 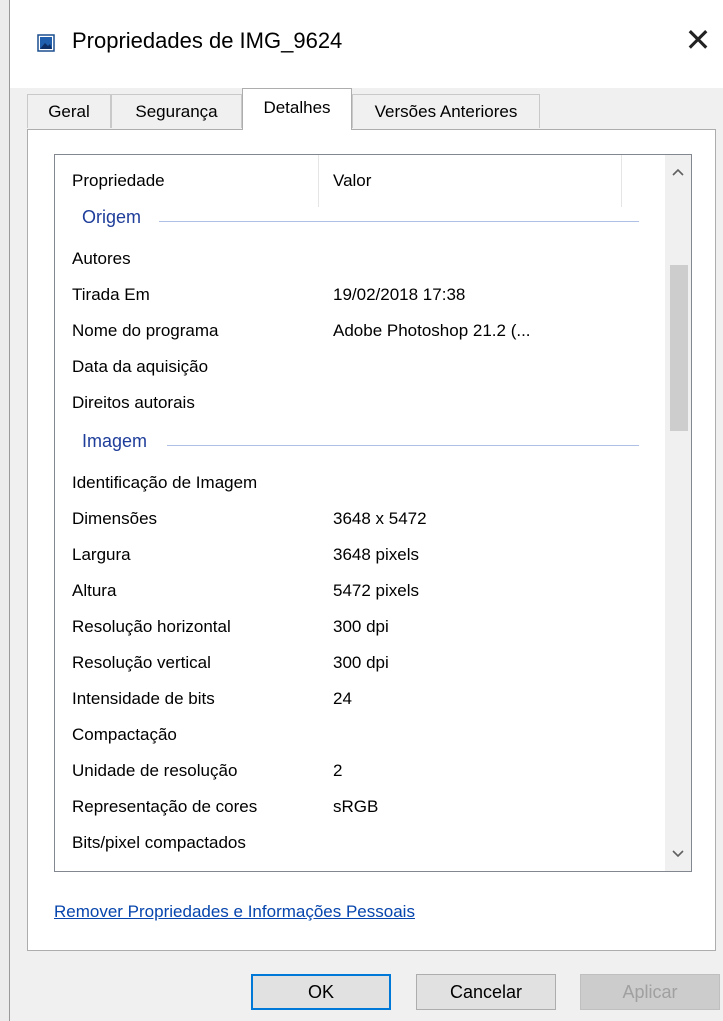 I want to click on vertical-scrollbar, so click(x=678, y=513).